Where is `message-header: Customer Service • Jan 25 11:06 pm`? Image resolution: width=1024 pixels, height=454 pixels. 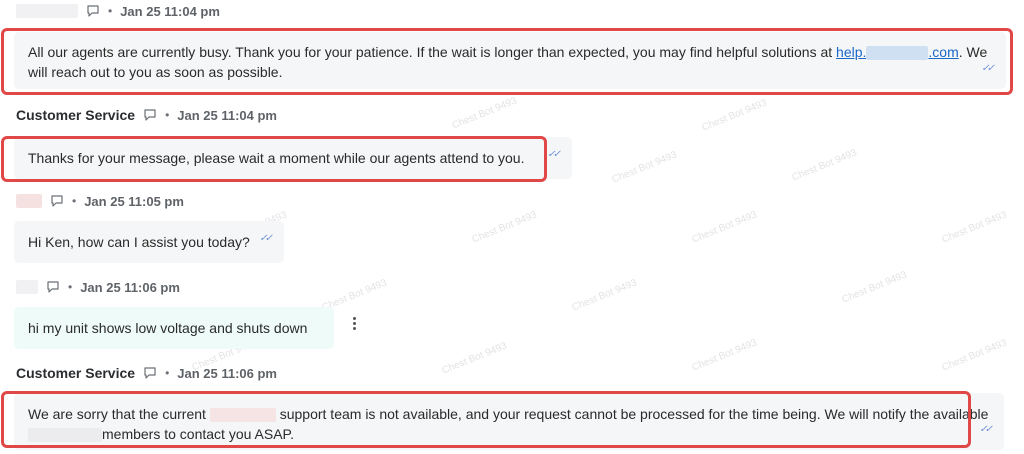 message-header: Customer Service • Jan 25 11:06 pm is located at coordinates (146, 373).